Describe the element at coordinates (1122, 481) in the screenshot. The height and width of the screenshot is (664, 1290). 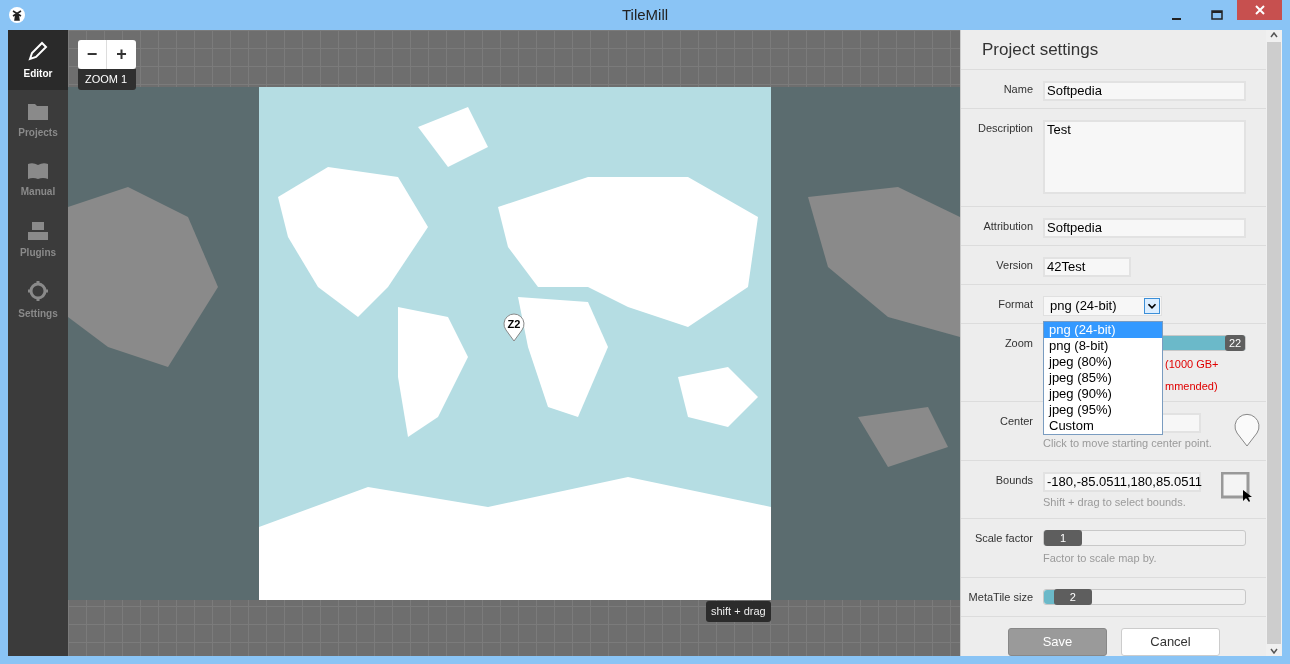
I see `bounds-field: -180,-85.0511,180,85.0511` at that location.